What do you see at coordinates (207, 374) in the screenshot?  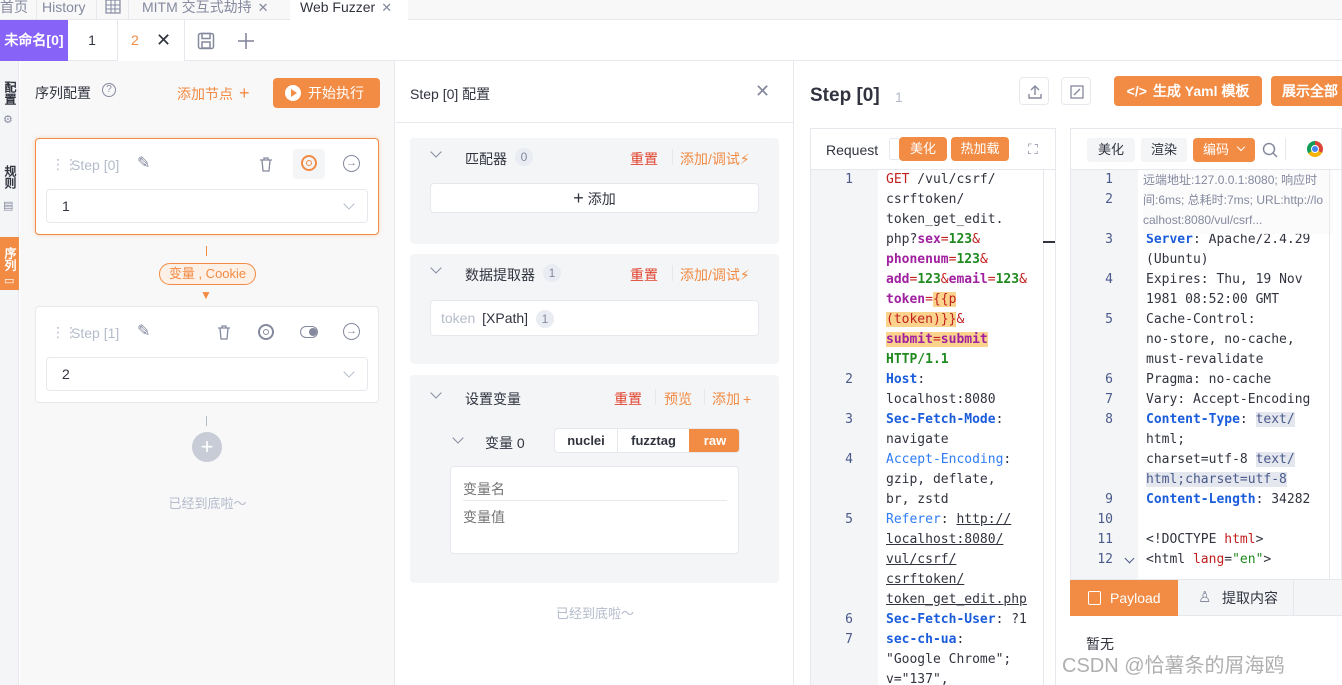 I see `step-select-1: 2` at bounding box center [207, 374].